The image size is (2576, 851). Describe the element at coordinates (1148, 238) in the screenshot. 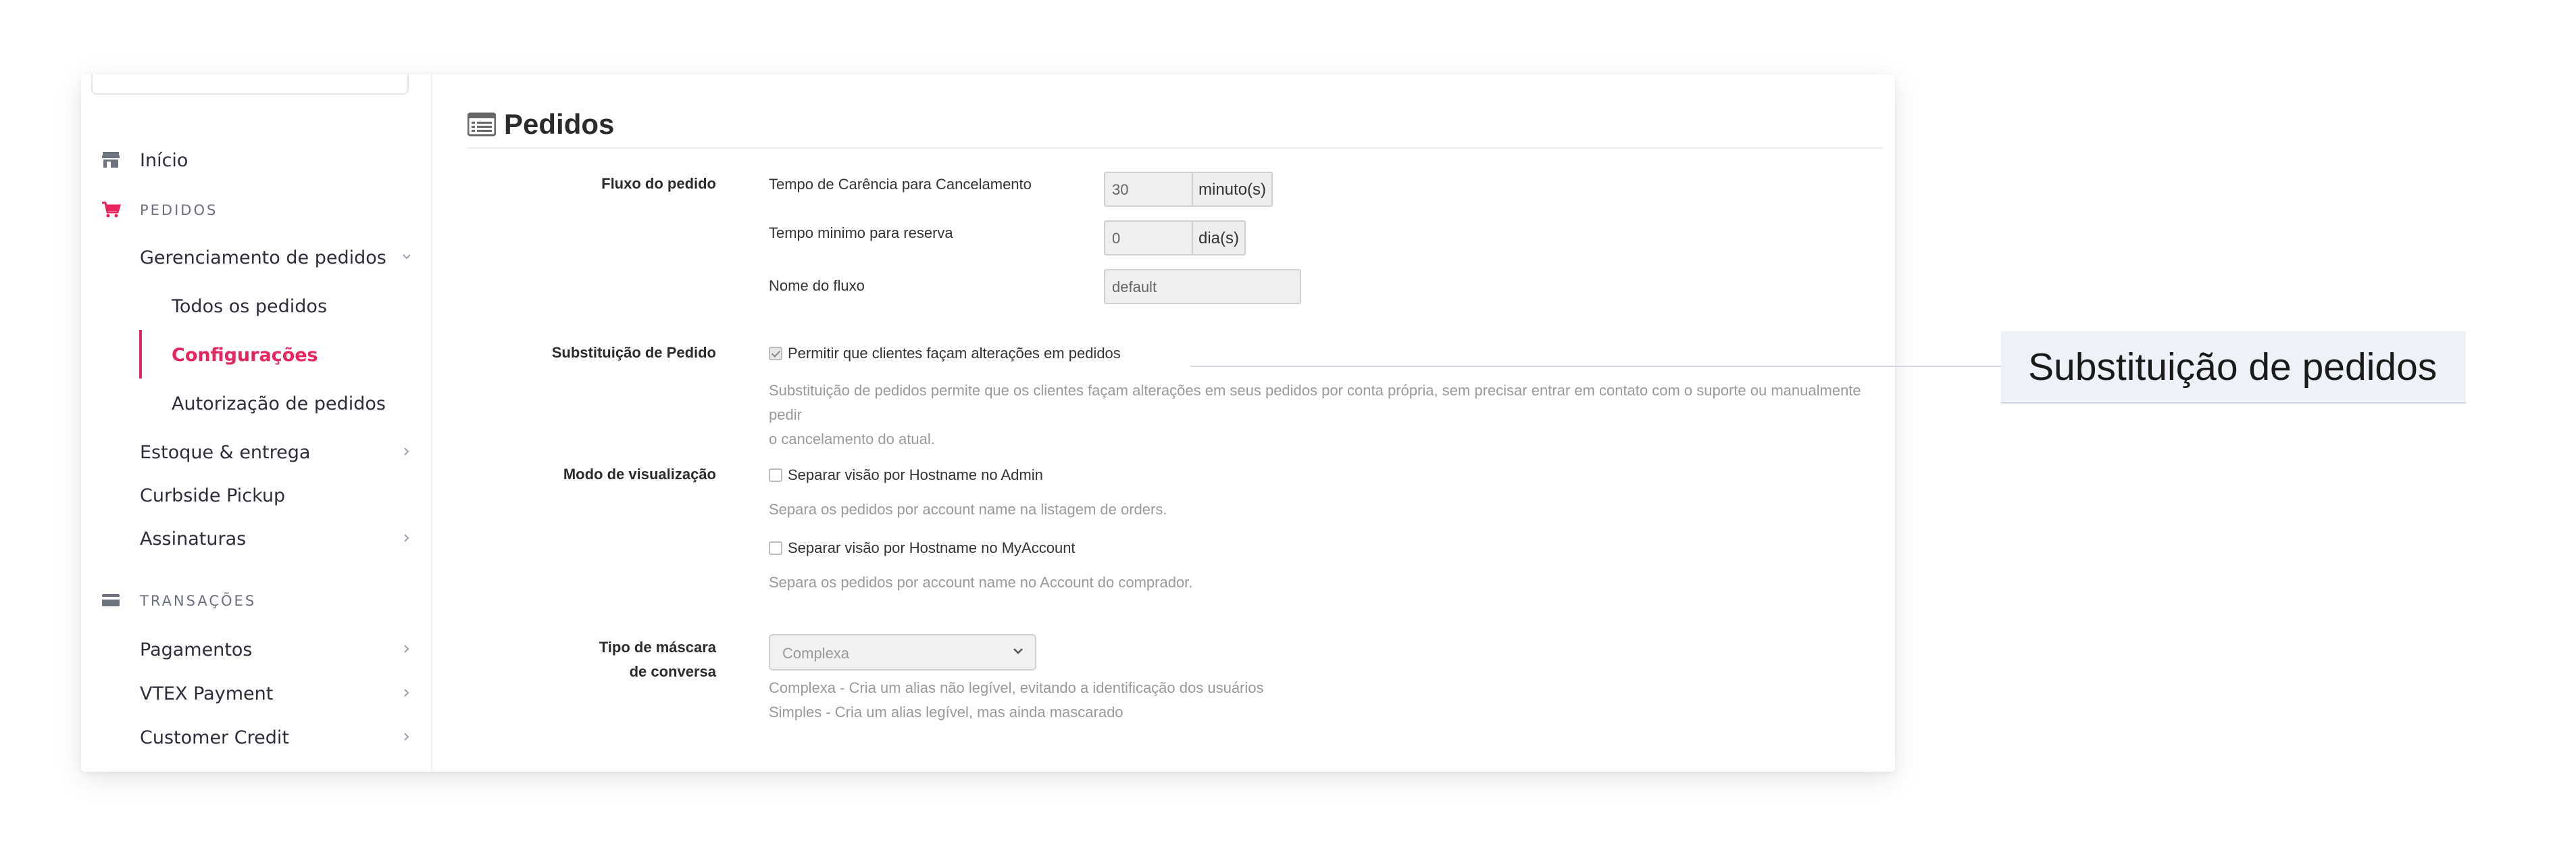

I see `reserva-input: 0` at that location.